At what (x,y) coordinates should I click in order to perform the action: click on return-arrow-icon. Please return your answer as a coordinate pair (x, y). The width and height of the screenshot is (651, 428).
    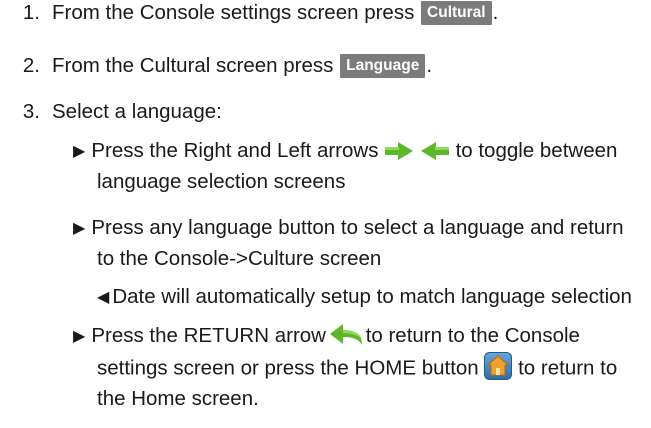
    Looking at the image, I should click on (347, 335).